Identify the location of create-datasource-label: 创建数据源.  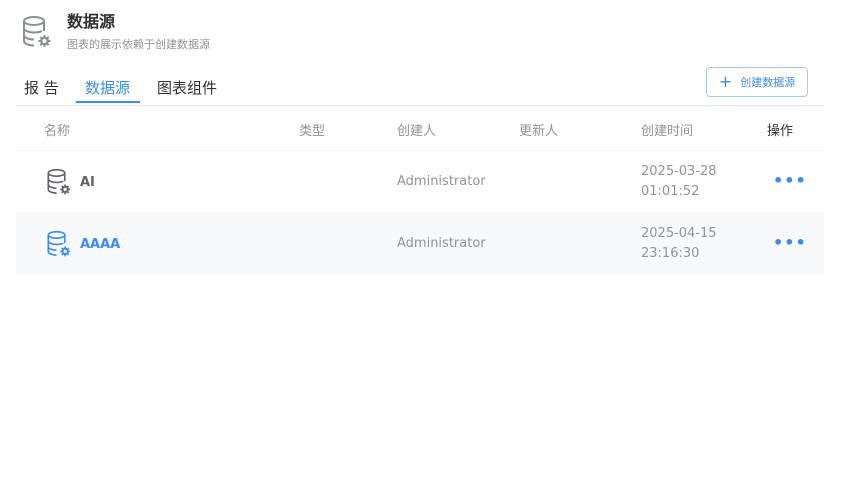
(768, 82).